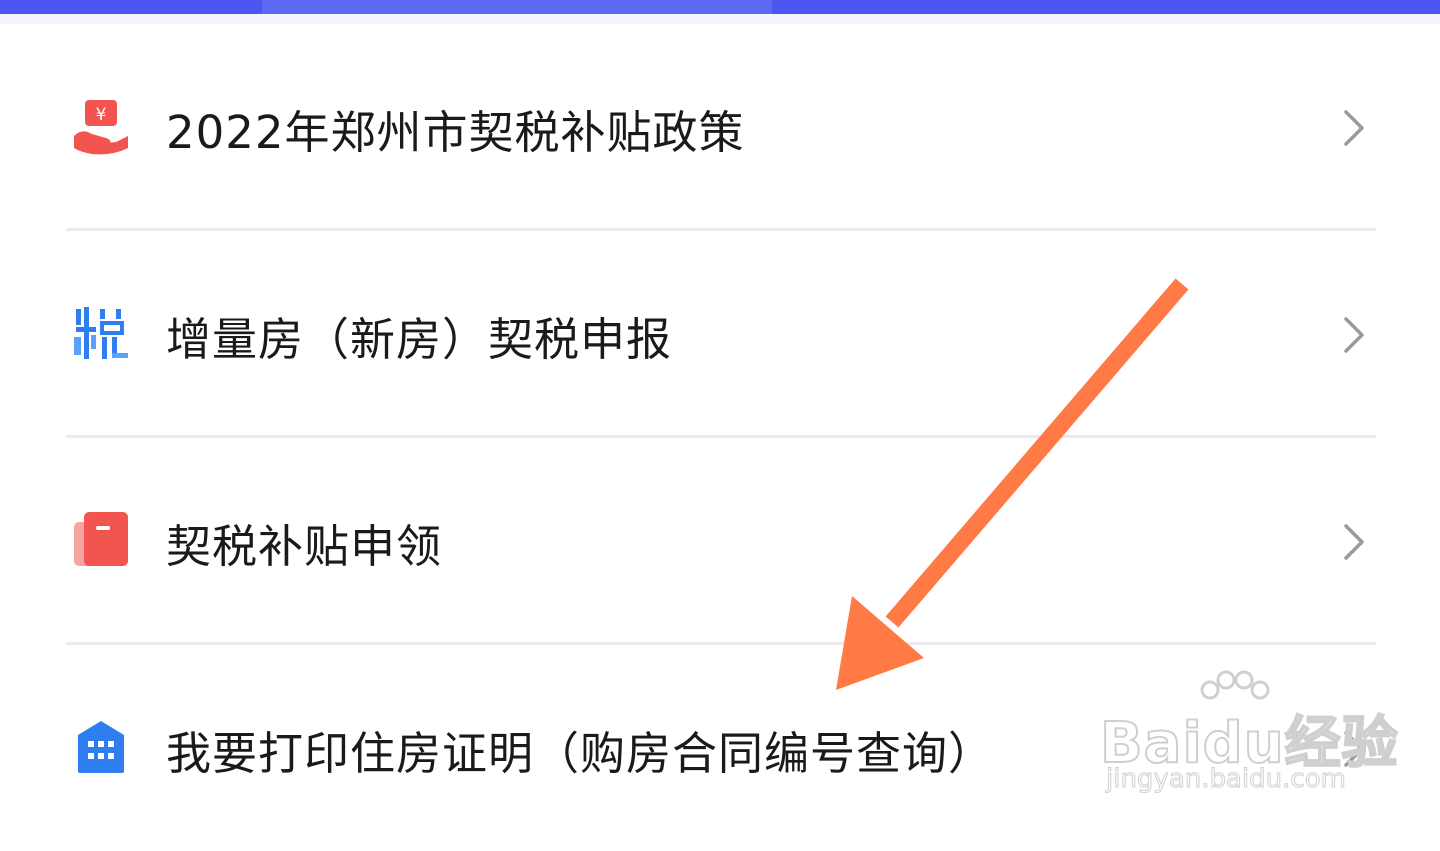 The height and width of the screenshot is (851, 1440). I want to click on menu-item-label: 增量房（新房）契税申报, so click(419, 339).